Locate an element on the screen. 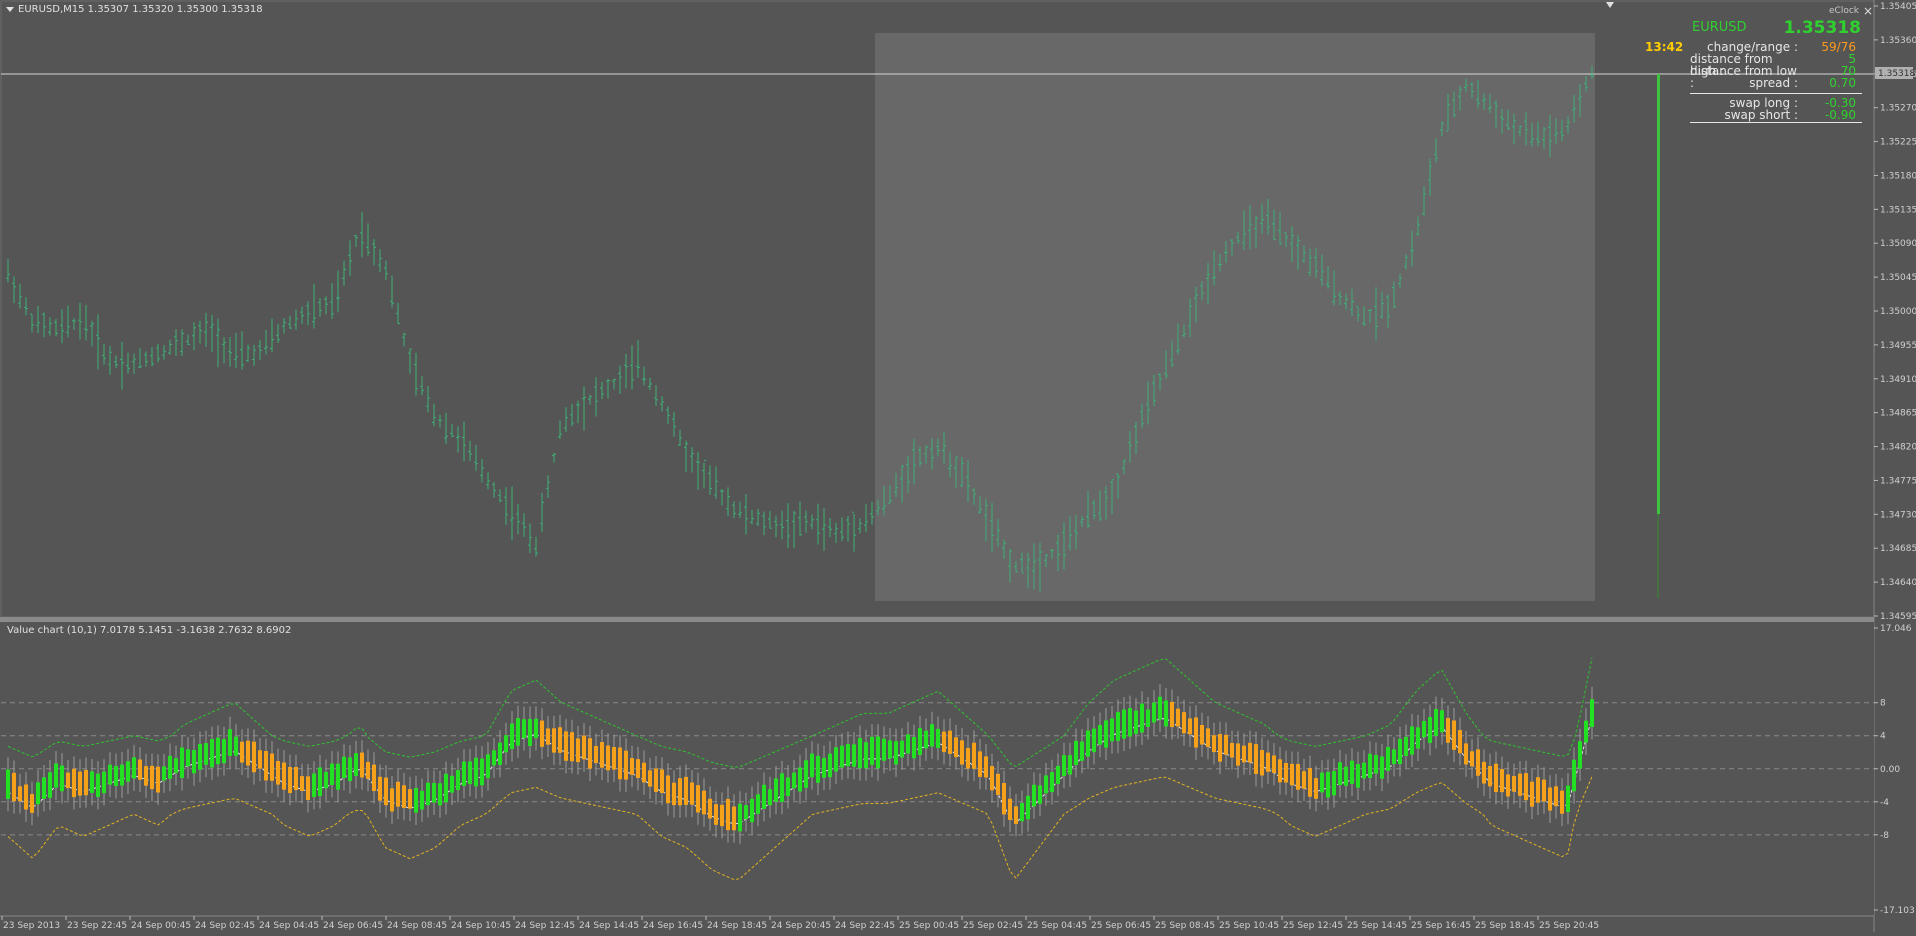  time-tick-label: 25 Sep 06:45 is located at coordinates (1121, 926).